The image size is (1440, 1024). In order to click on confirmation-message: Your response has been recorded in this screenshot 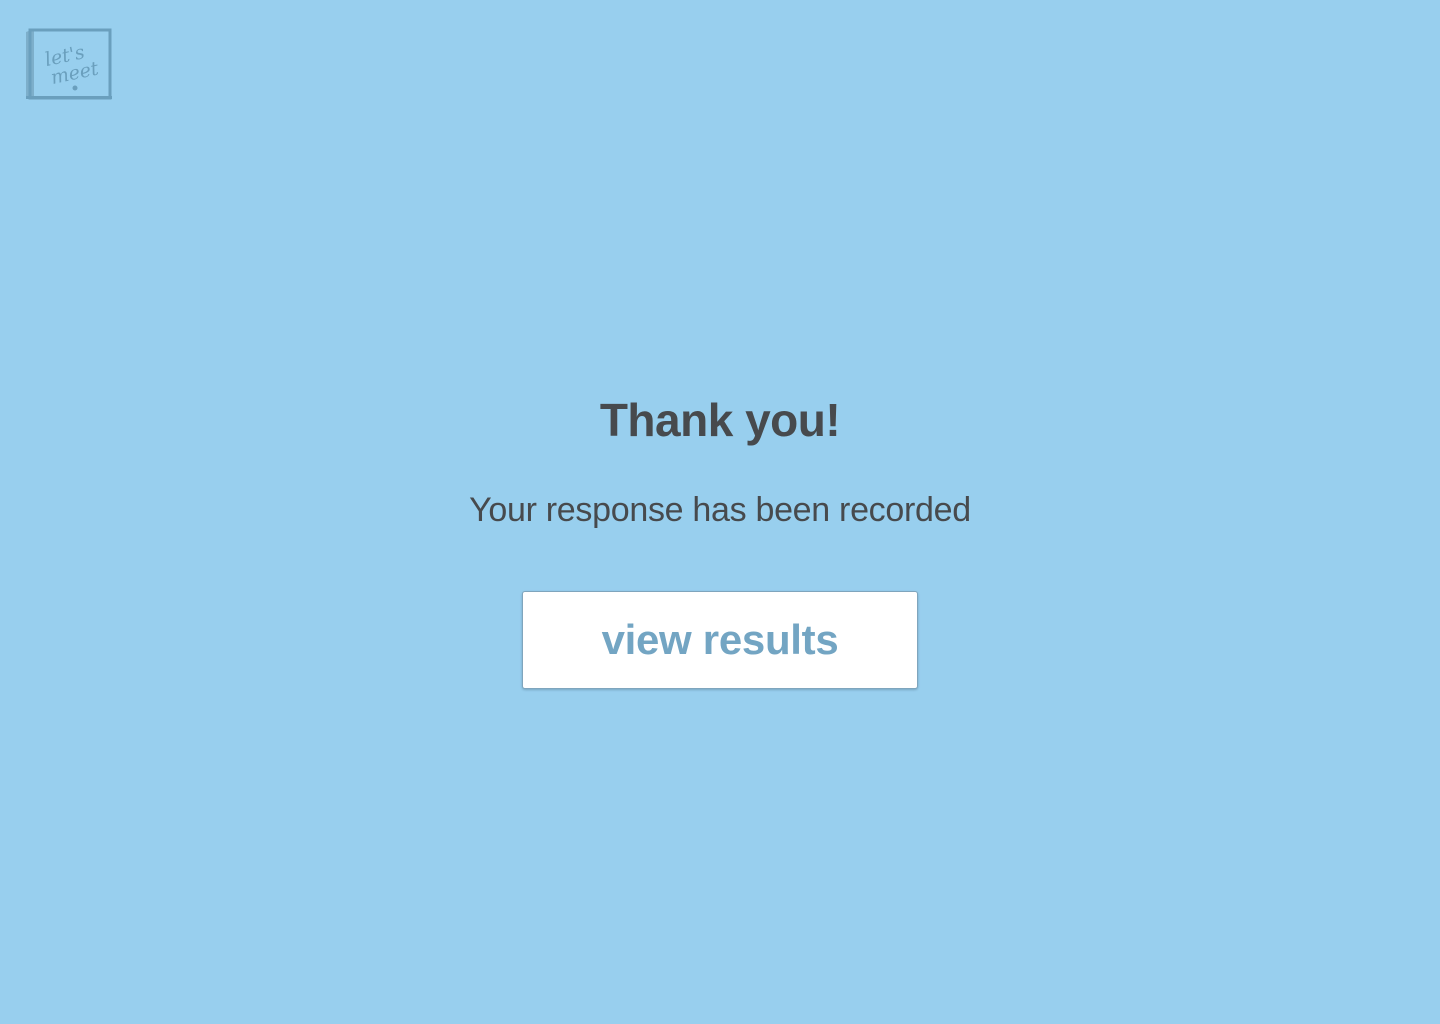, I will do `click(720, 510)`.